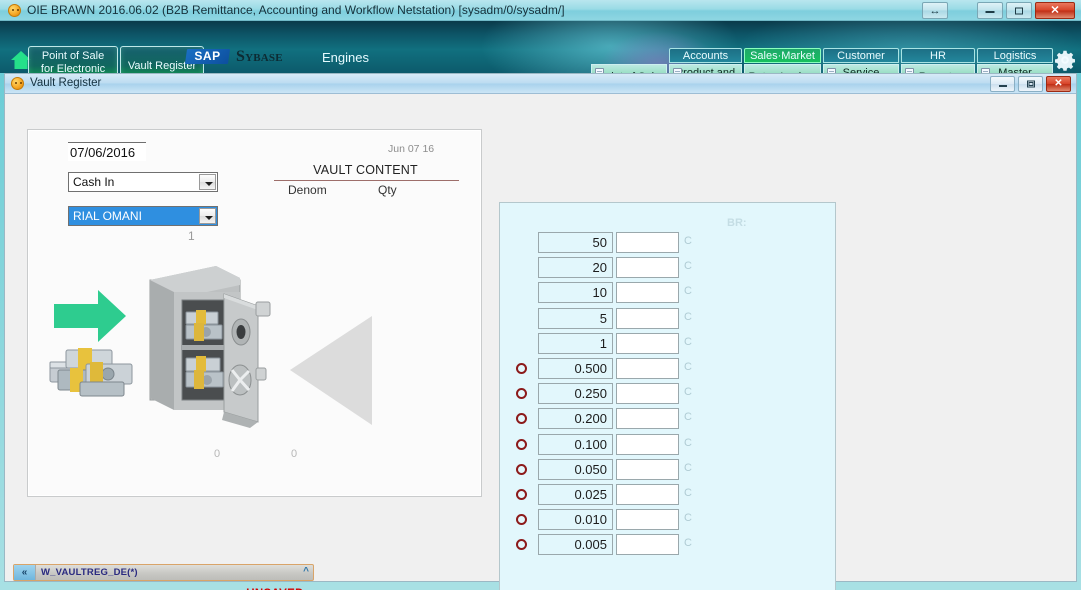 This screenshot has height=590, width=1081. I want to click on cat-tab-sales-market: Sales·Market, so click(782, 55).